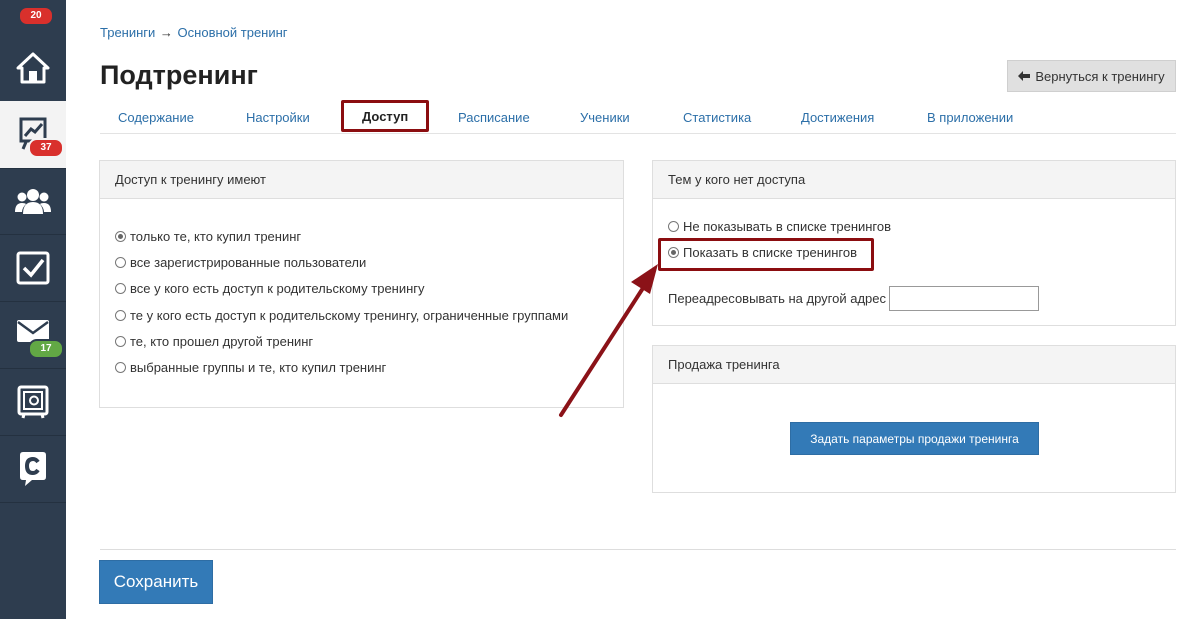 The image size is (1200, 619). I want to click on no-access-option-hide: Не показывать в списке тренингов, so click(779, 226).